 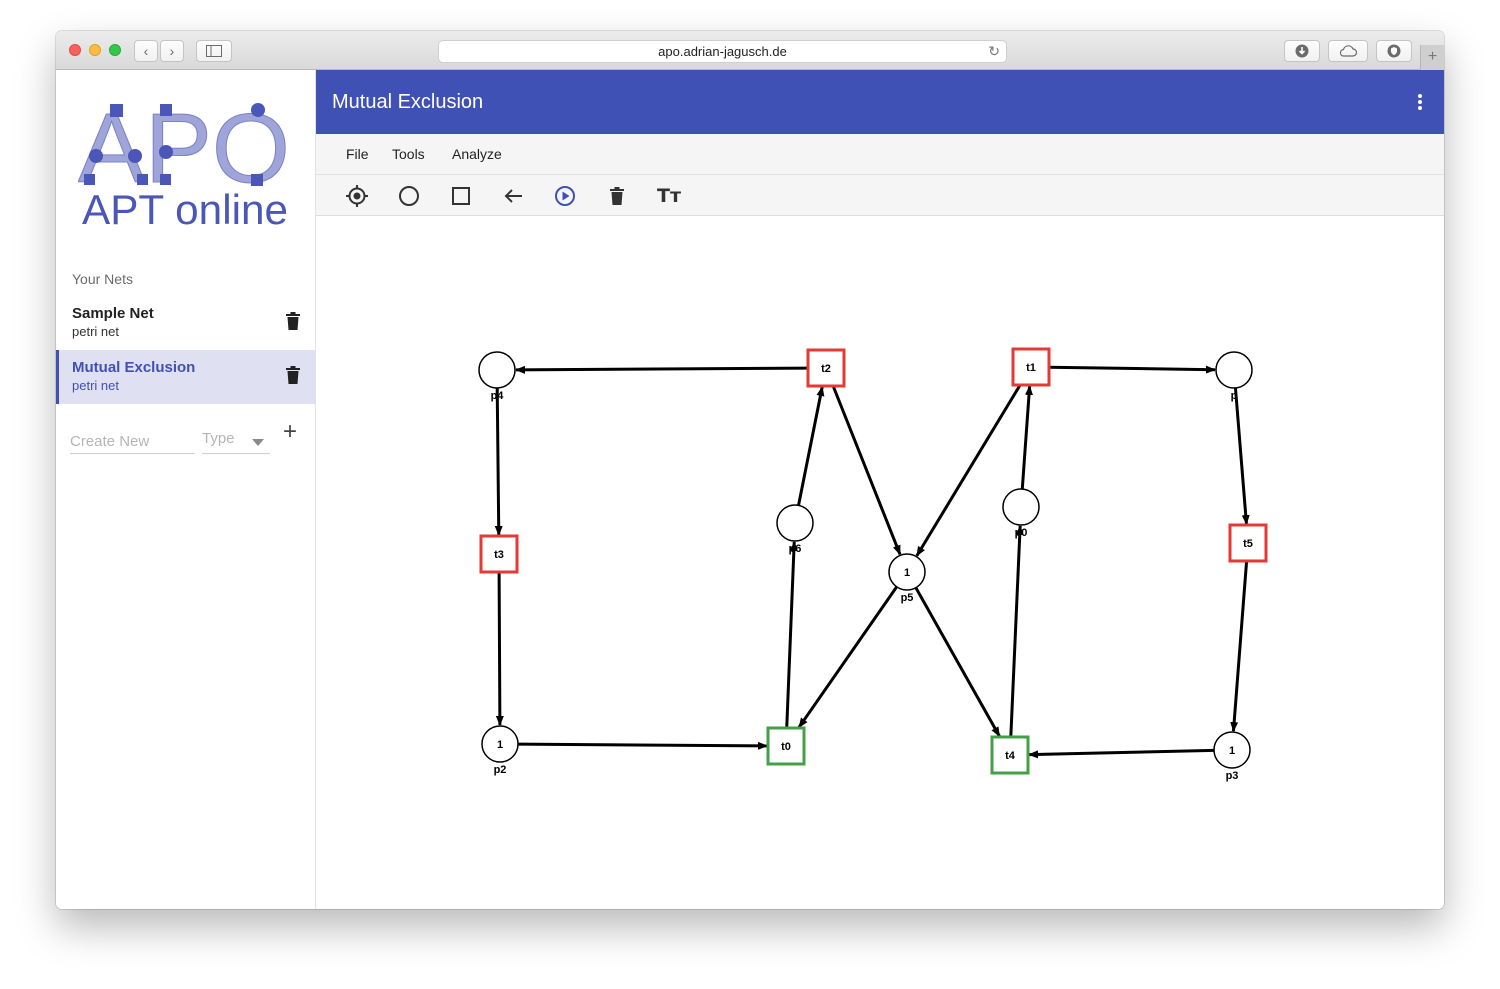 What do you see at coordinates (236, 442) in the screenshot?
I see `type-select: Type` at bounding box center [236, 442].